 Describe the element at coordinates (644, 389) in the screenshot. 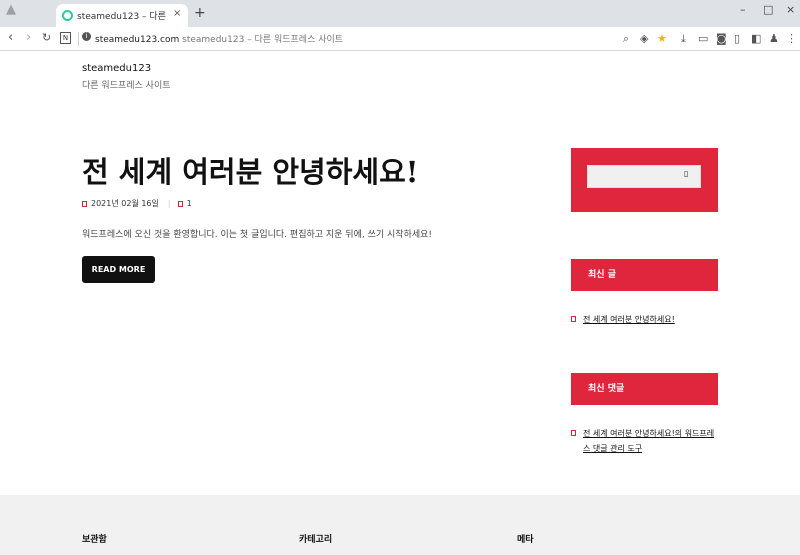

I see `recent-comments-heading: 최신 댓글` at that location.